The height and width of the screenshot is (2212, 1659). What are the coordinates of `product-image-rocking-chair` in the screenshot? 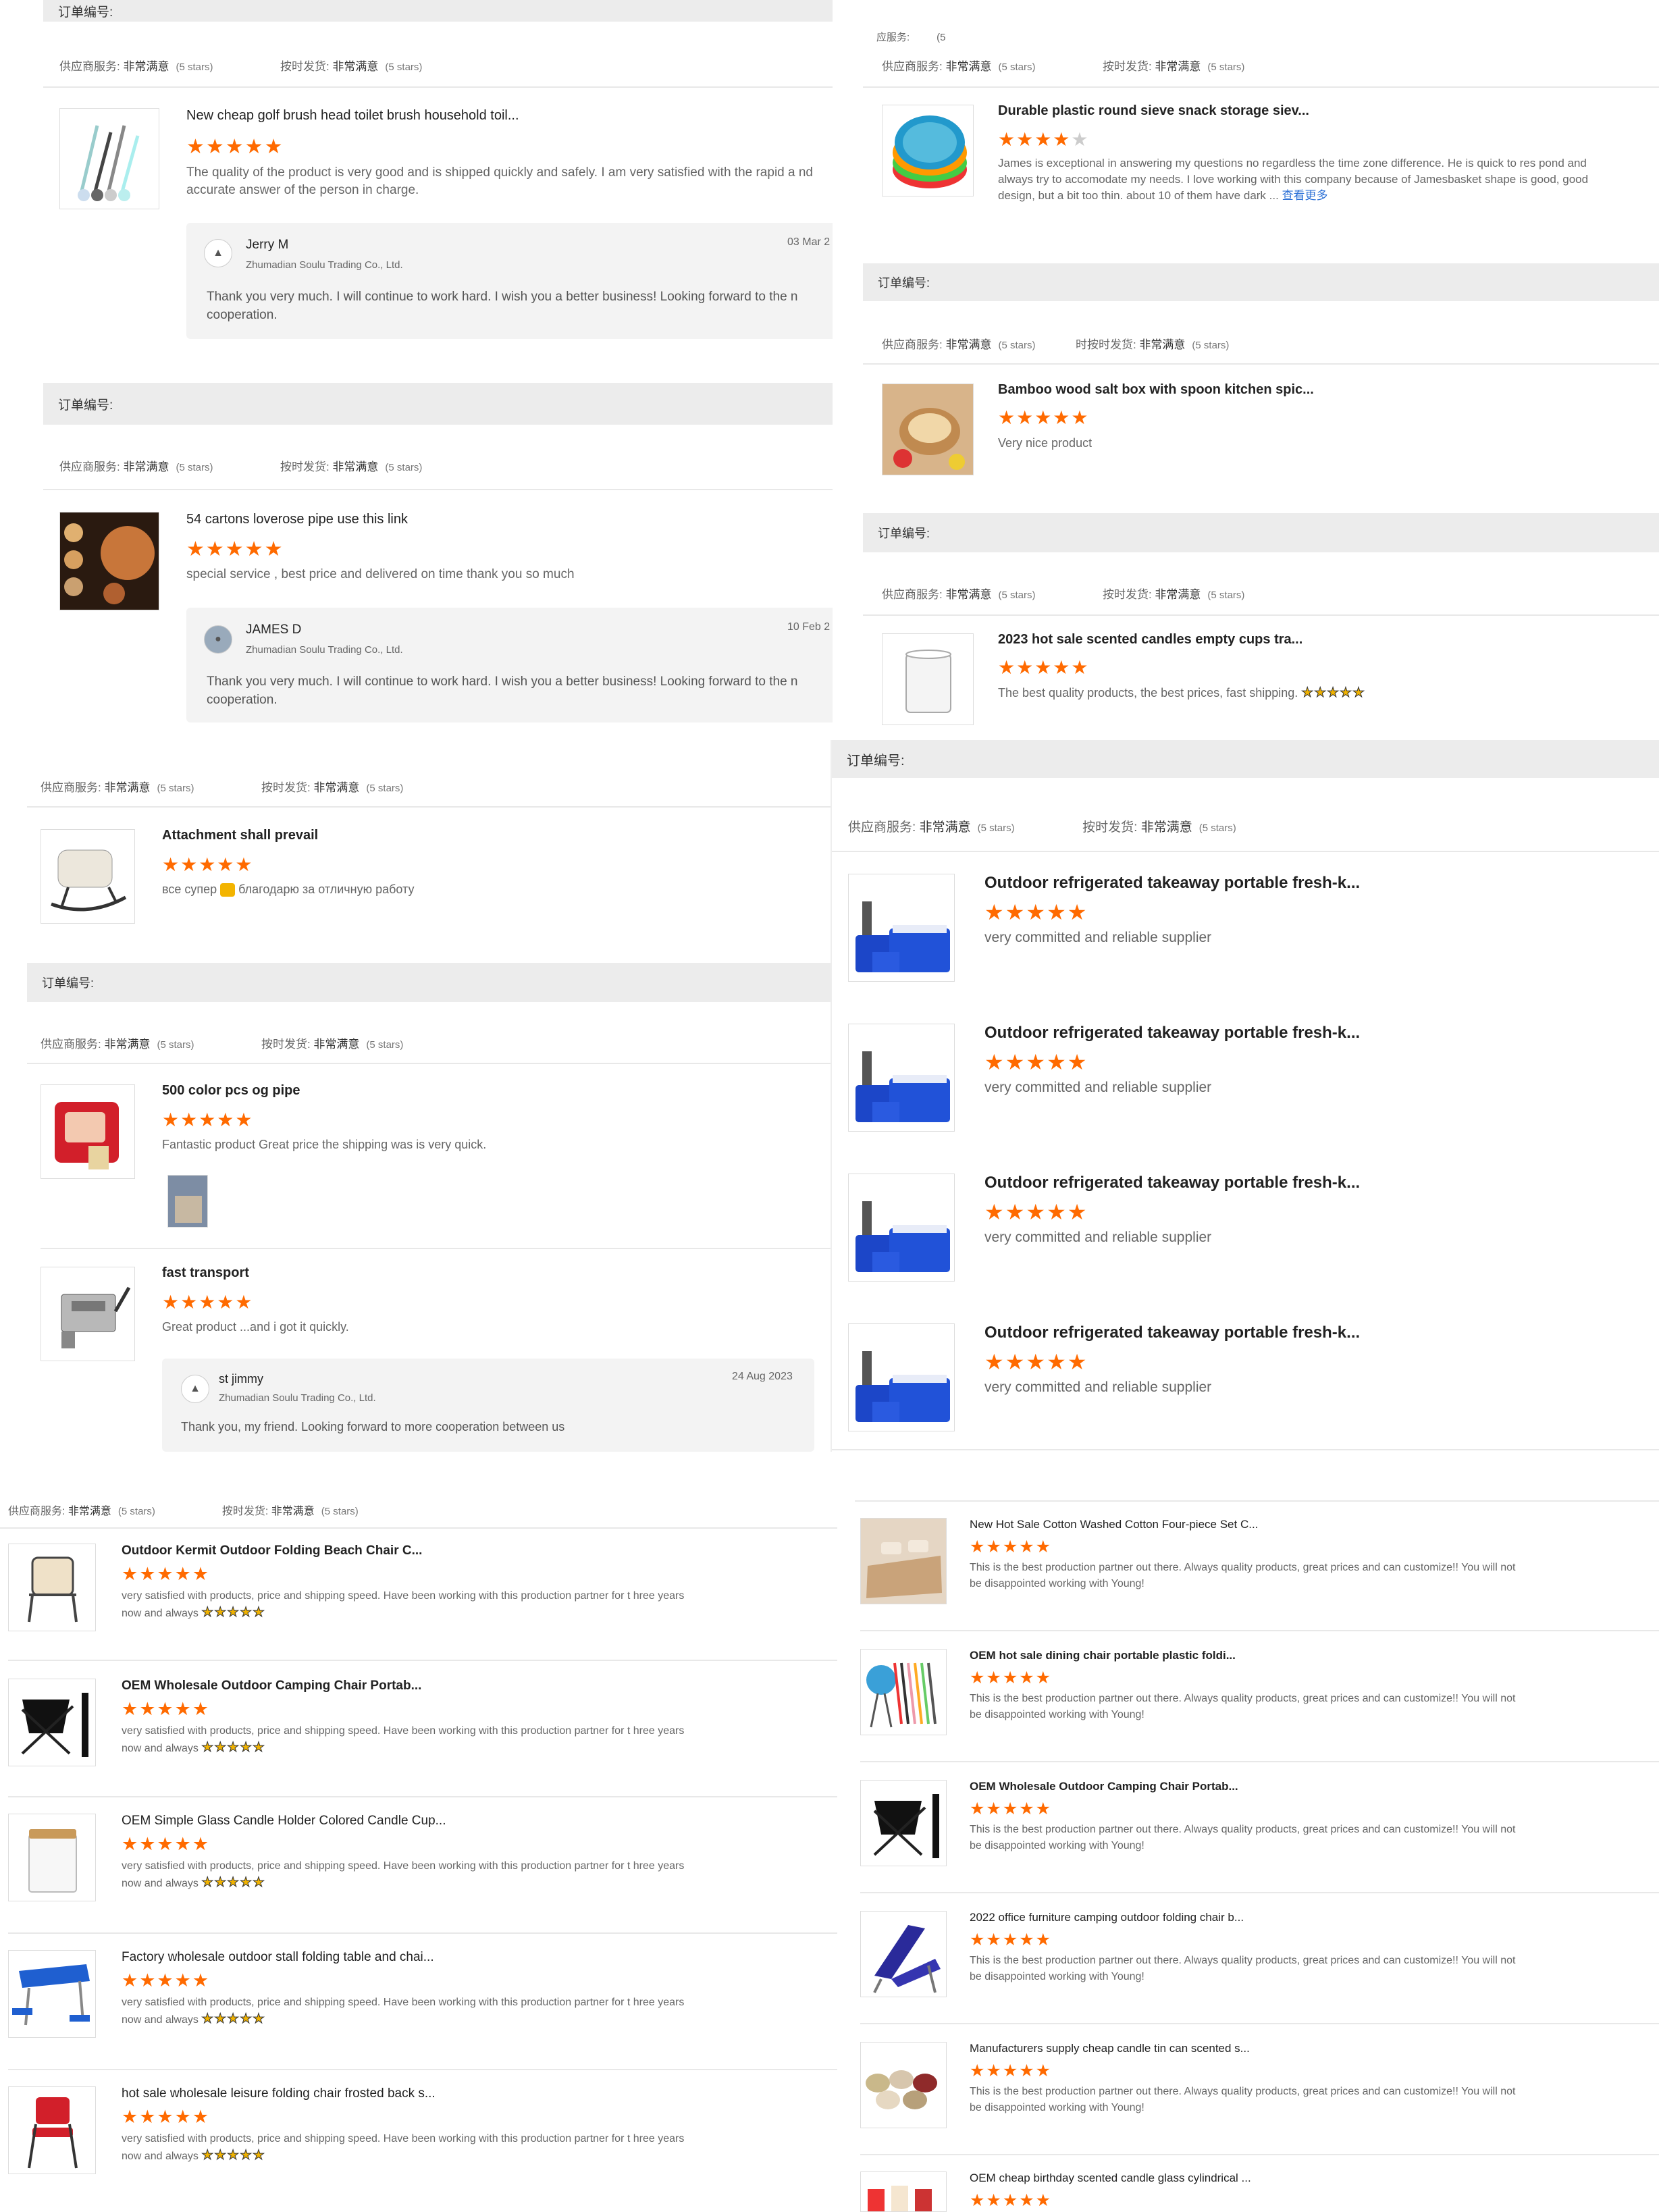 It's located at (88, 876).